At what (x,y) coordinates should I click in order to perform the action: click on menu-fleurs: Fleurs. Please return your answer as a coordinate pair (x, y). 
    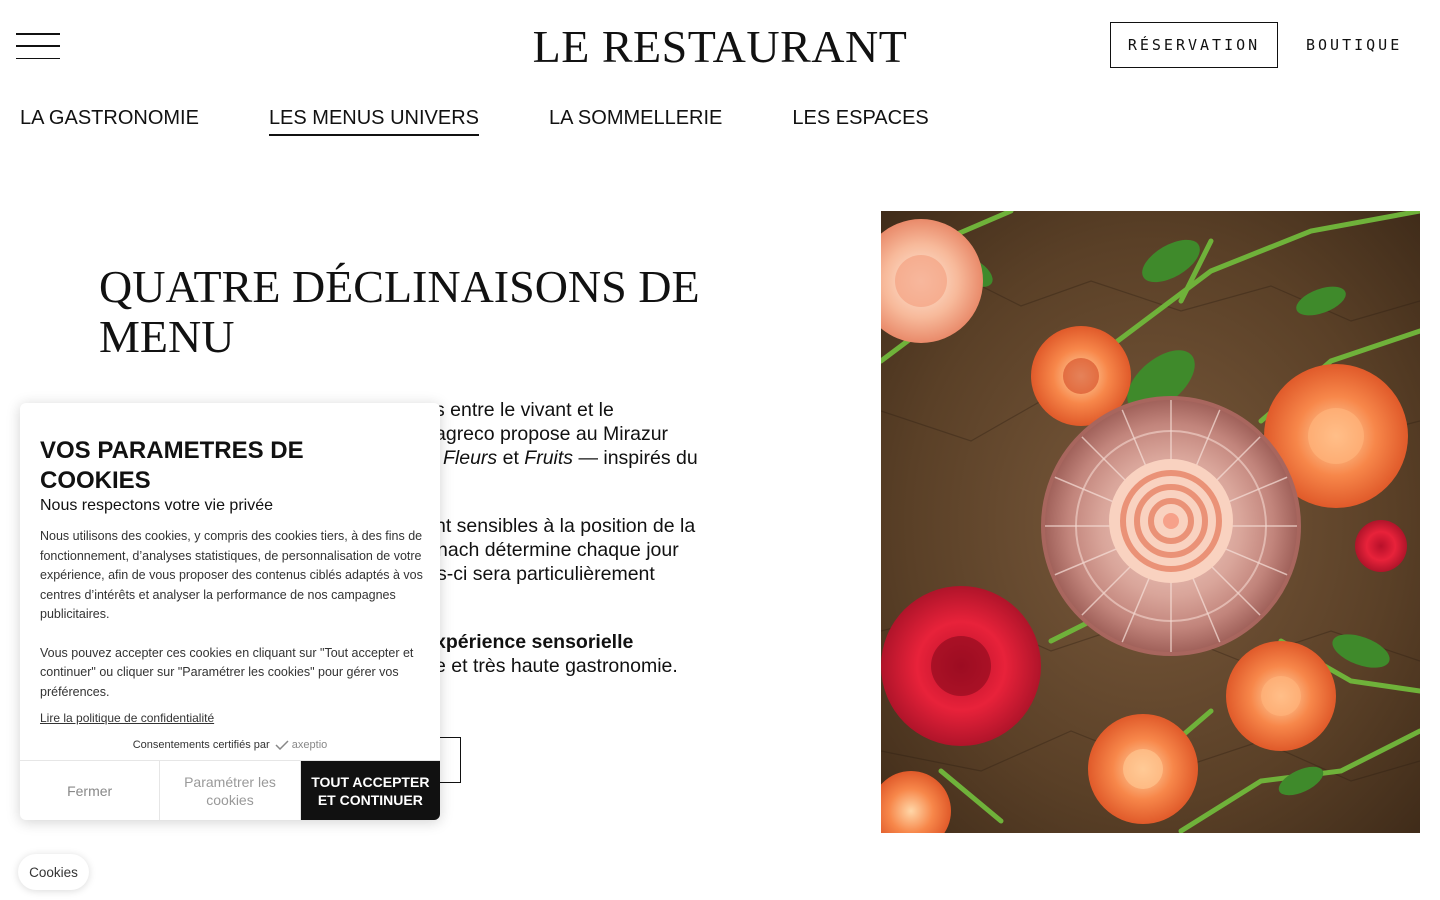
    Looking at the image, I should click on (470, 458).